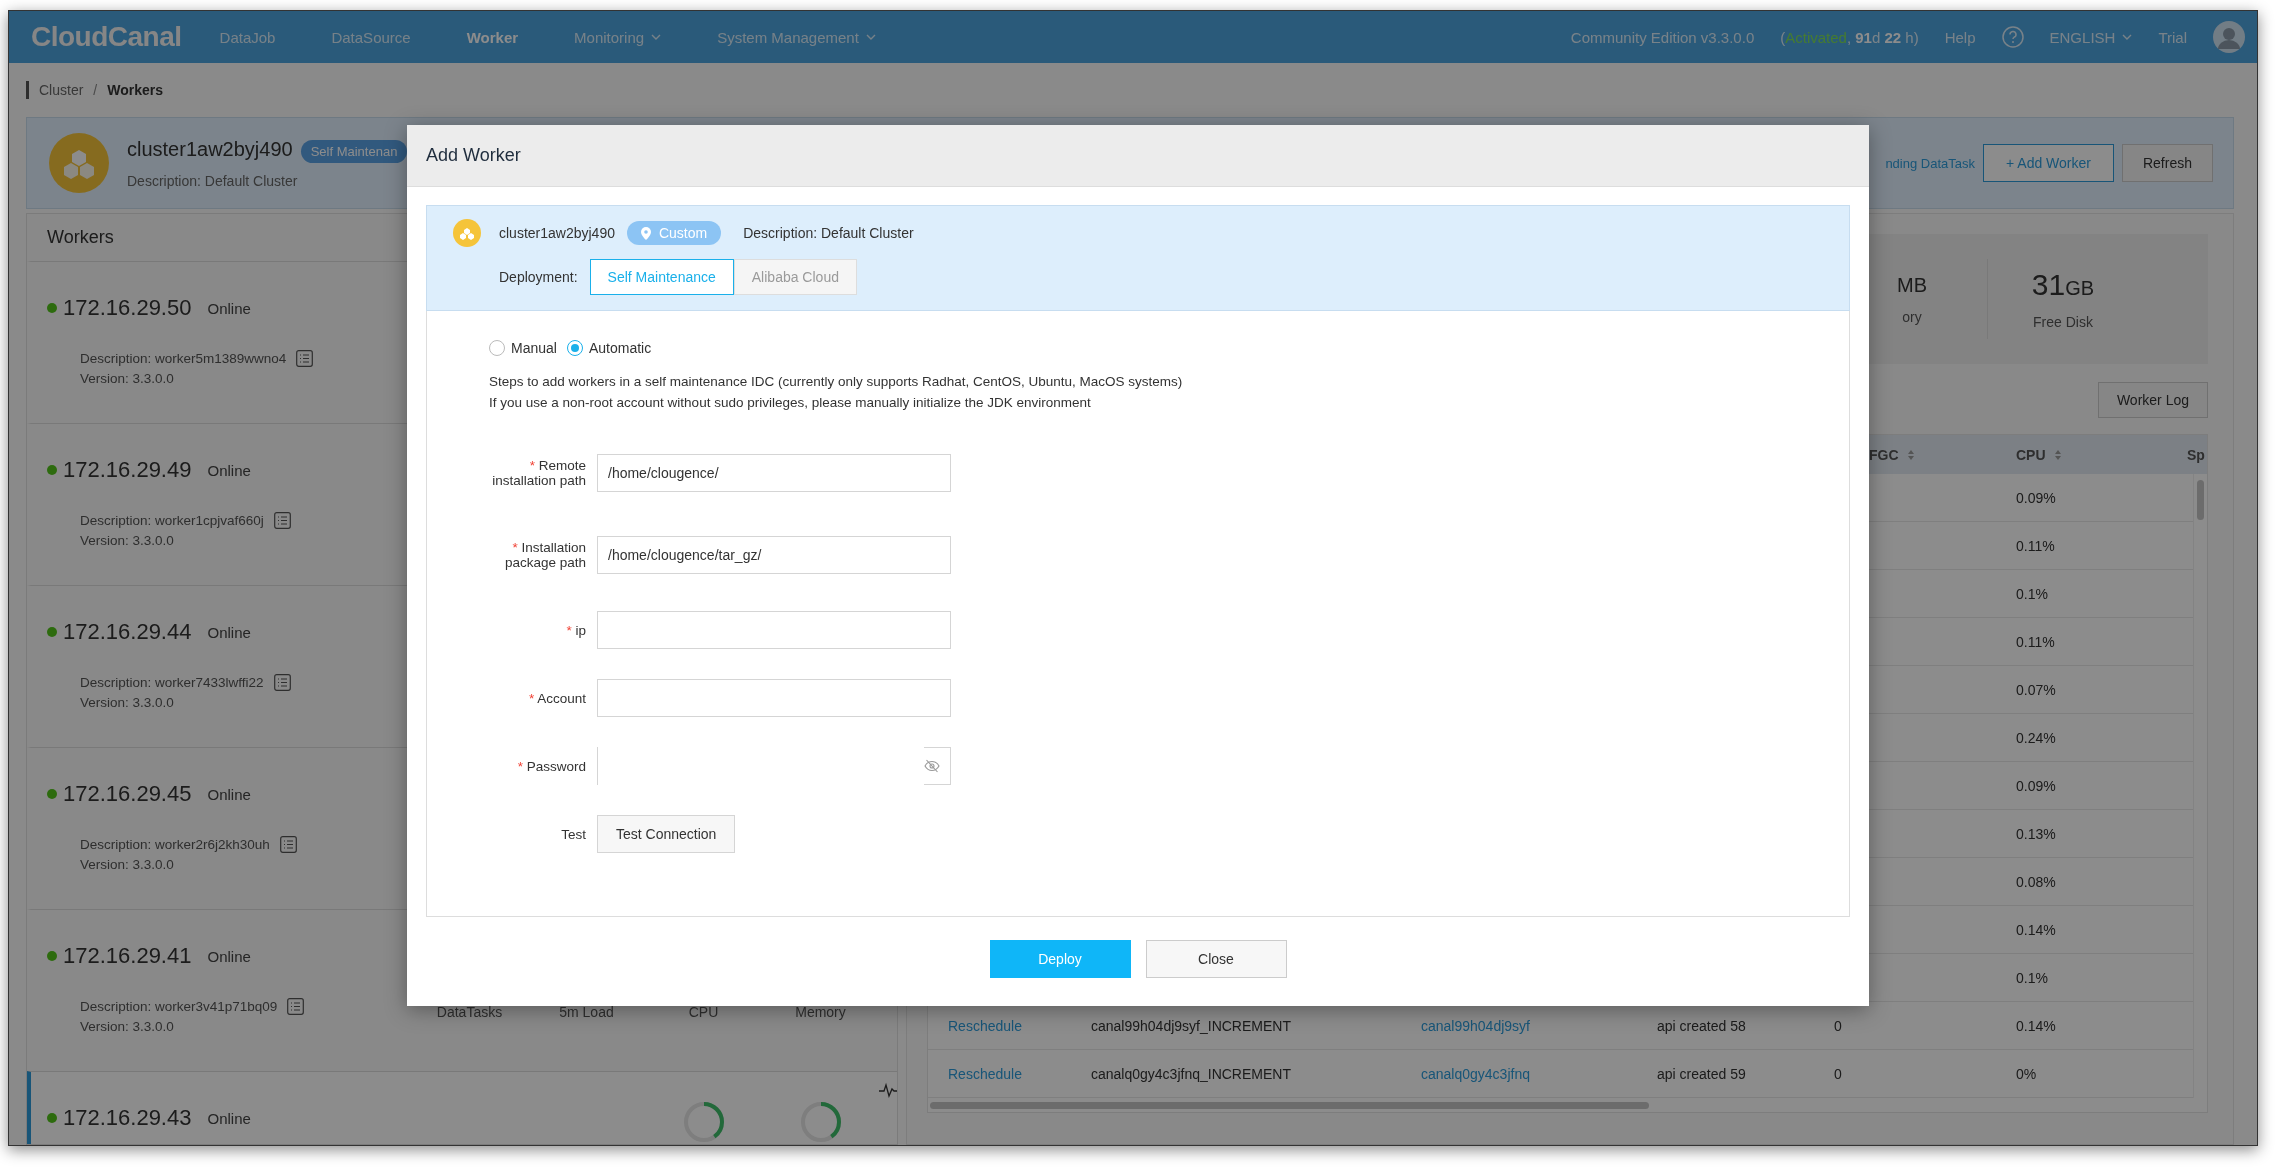  Describe the element at coordinates (666, 834) in the screenshot. I see `test-connection-button: Test Connection` at that location.